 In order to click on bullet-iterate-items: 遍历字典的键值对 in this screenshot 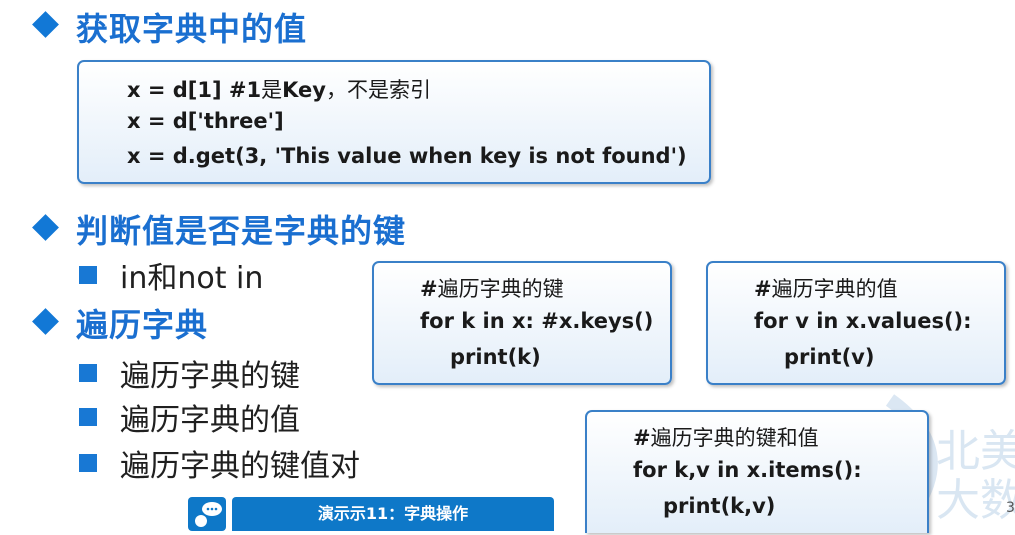, I will do `click(240, 466)`.